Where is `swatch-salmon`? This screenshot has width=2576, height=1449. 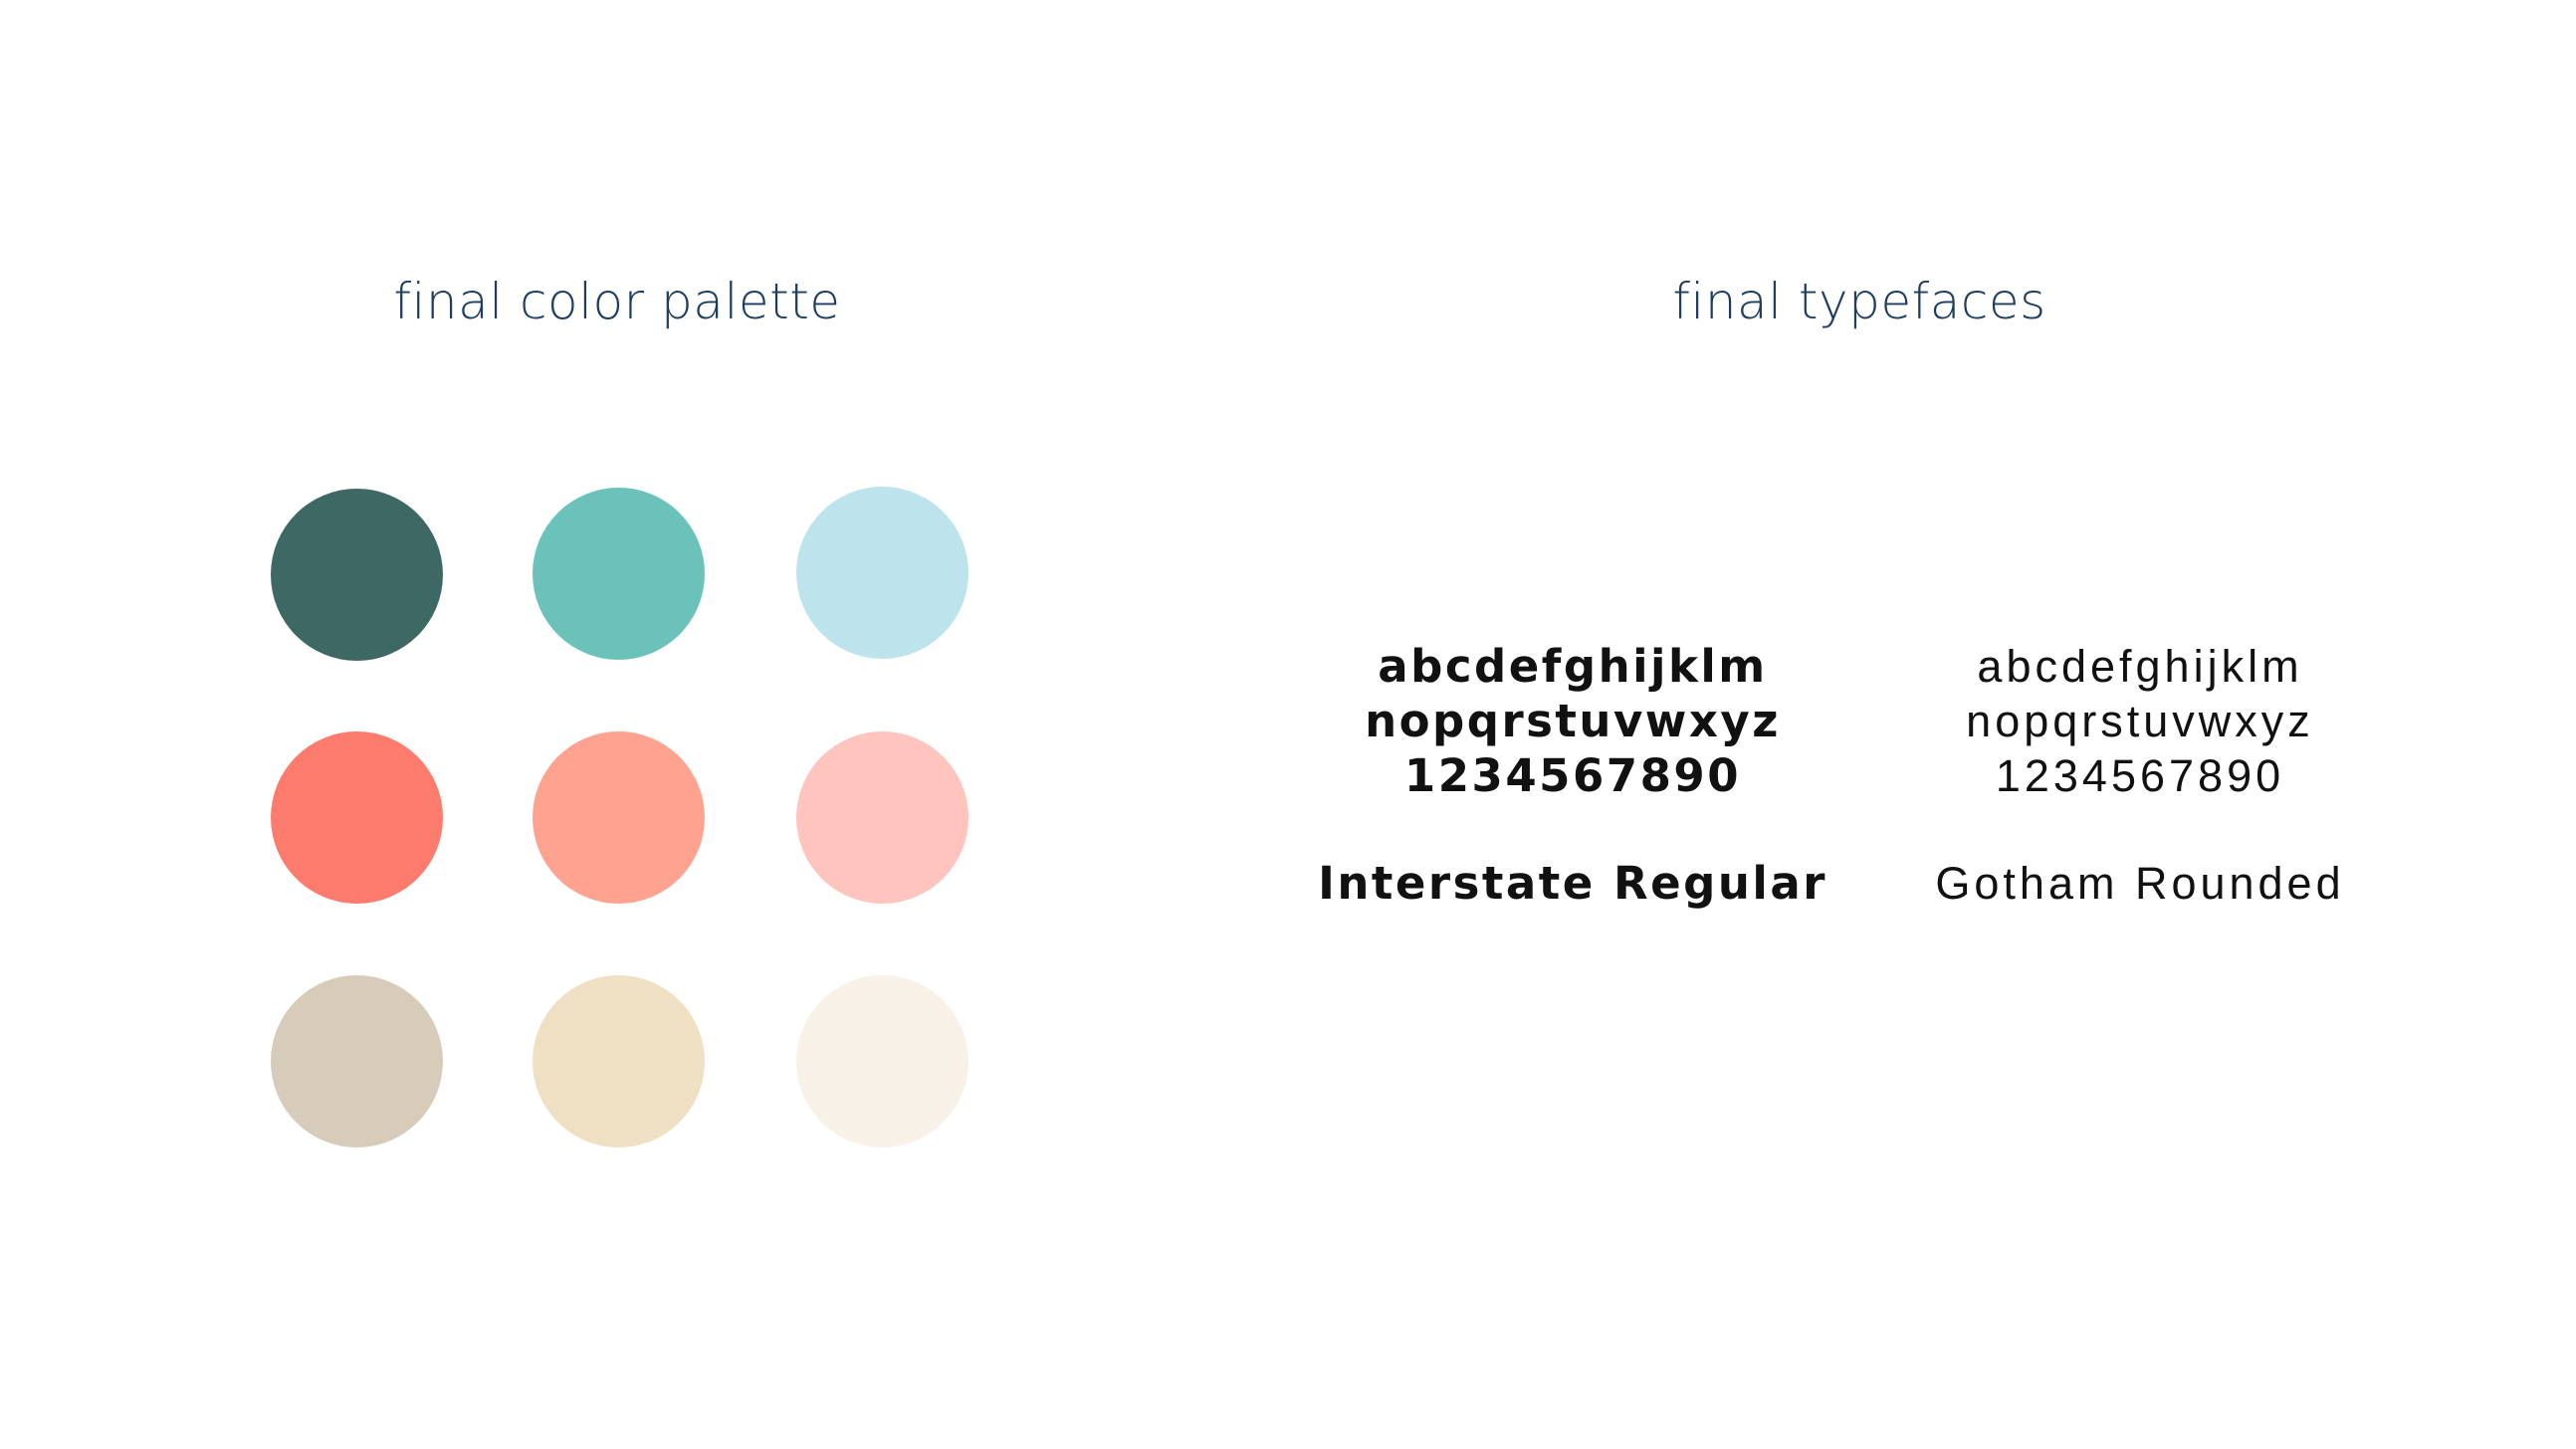
swatch-salmon is located at coordinates (619, 817).